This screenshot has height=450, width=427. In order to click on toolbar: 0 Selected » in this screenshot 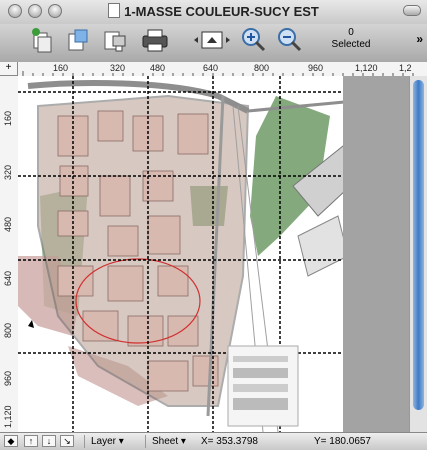, I will do `click(213, 43)`.